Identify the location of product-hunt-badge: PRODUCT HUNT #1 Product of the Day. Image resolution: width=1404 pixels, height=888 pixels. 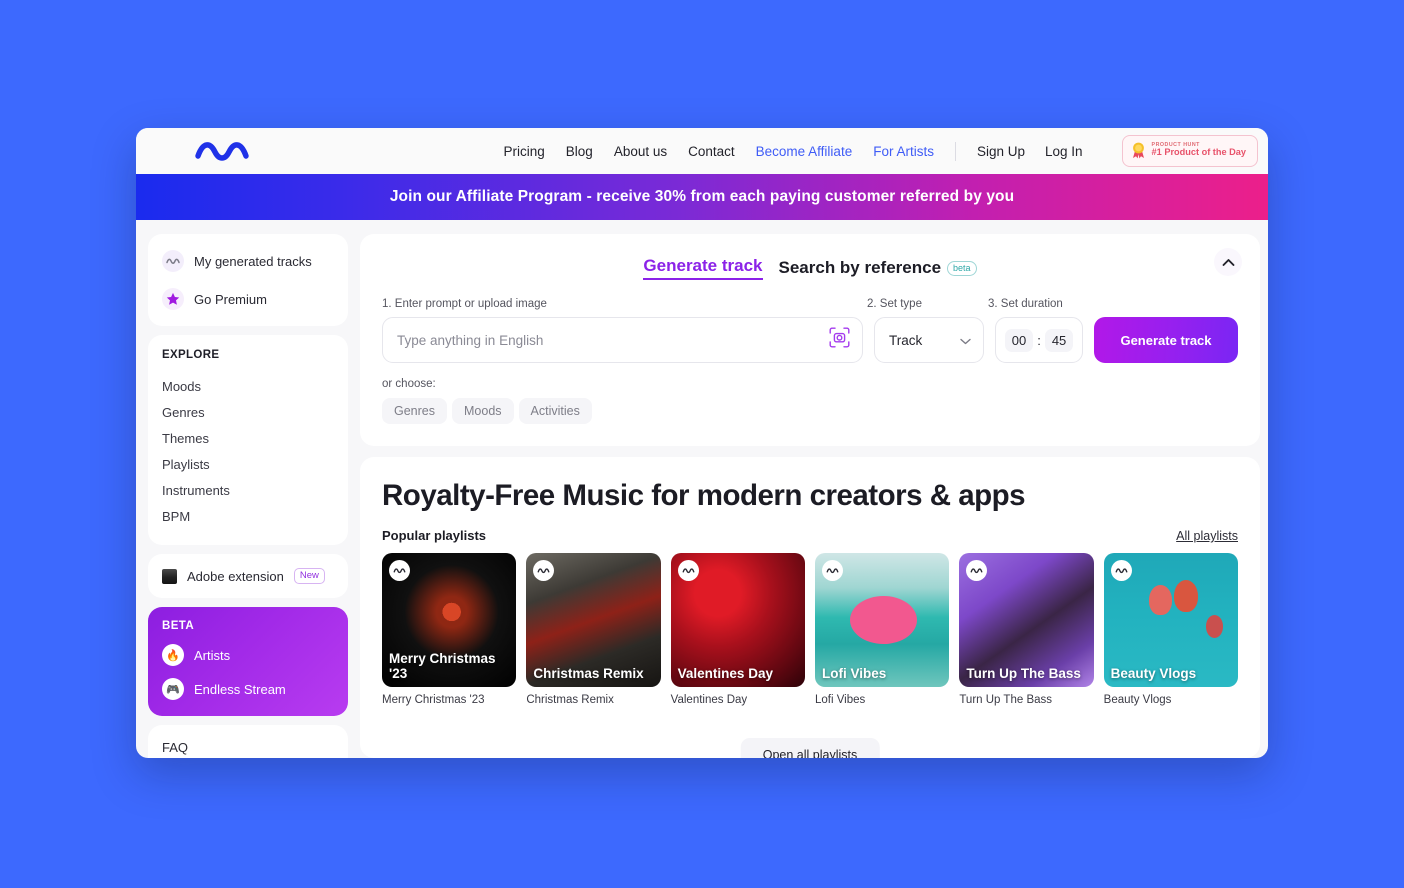
(1189, 151).